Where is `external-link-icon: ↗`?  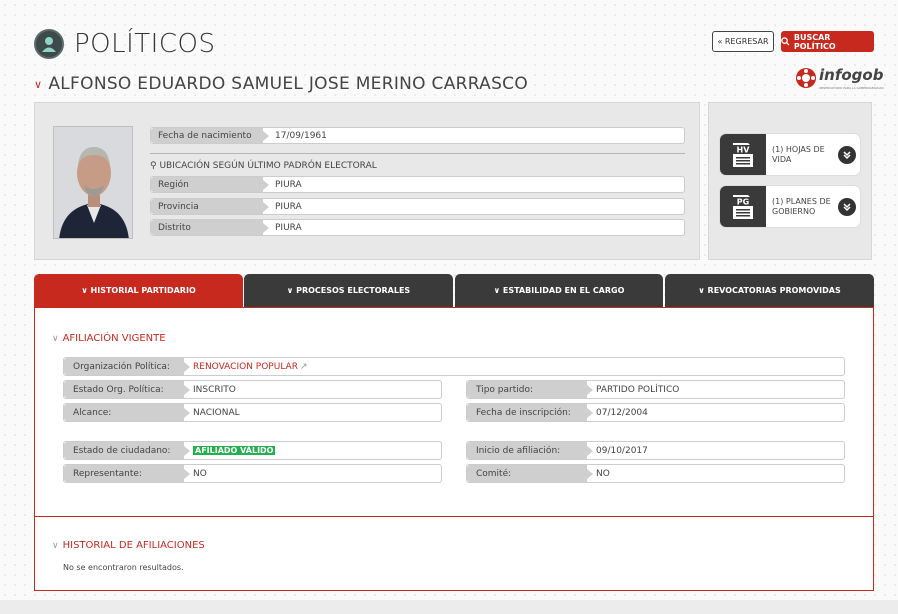
external-link-icon: ↗ is located at coordinates (303, 366).